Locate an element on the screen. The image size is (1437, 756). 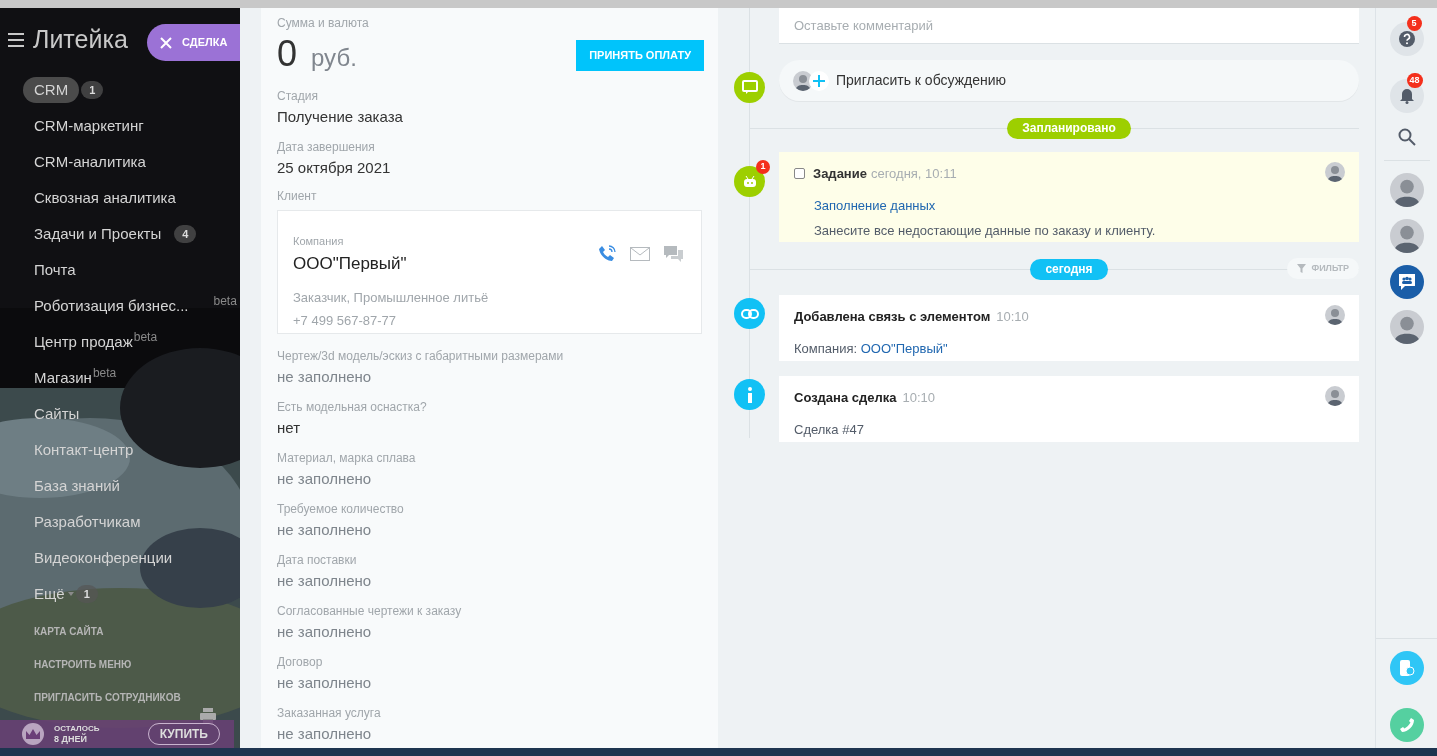
planned-label: Запланировано is located at coordinates (1069, 128).